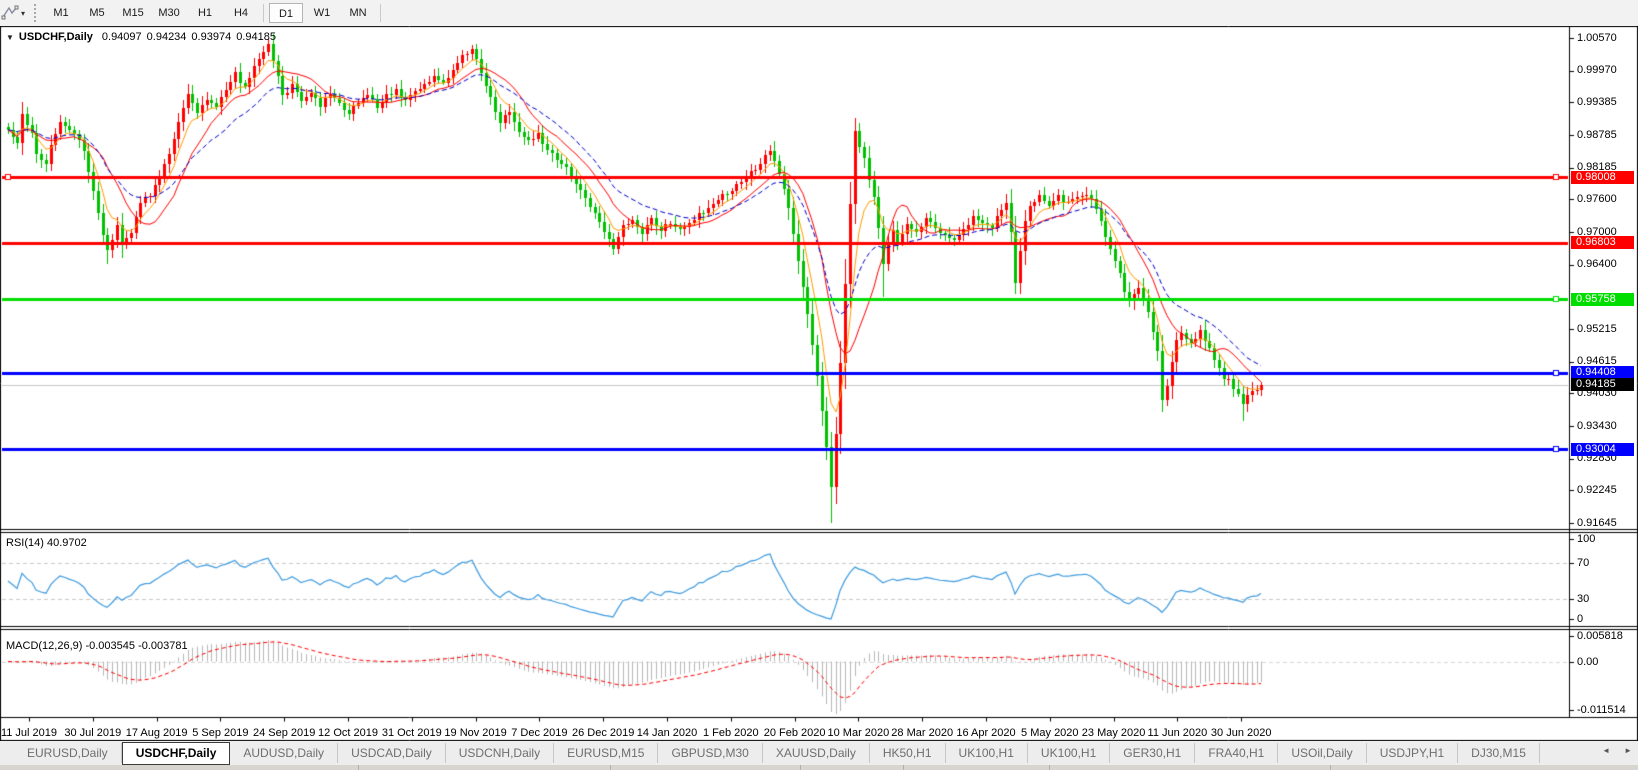 The width and height of the screenshot is (1638, 770). Describe the element at coordinates (1583, 599) in the screenshot. I see `rsi-scale-label: 30` at that location.